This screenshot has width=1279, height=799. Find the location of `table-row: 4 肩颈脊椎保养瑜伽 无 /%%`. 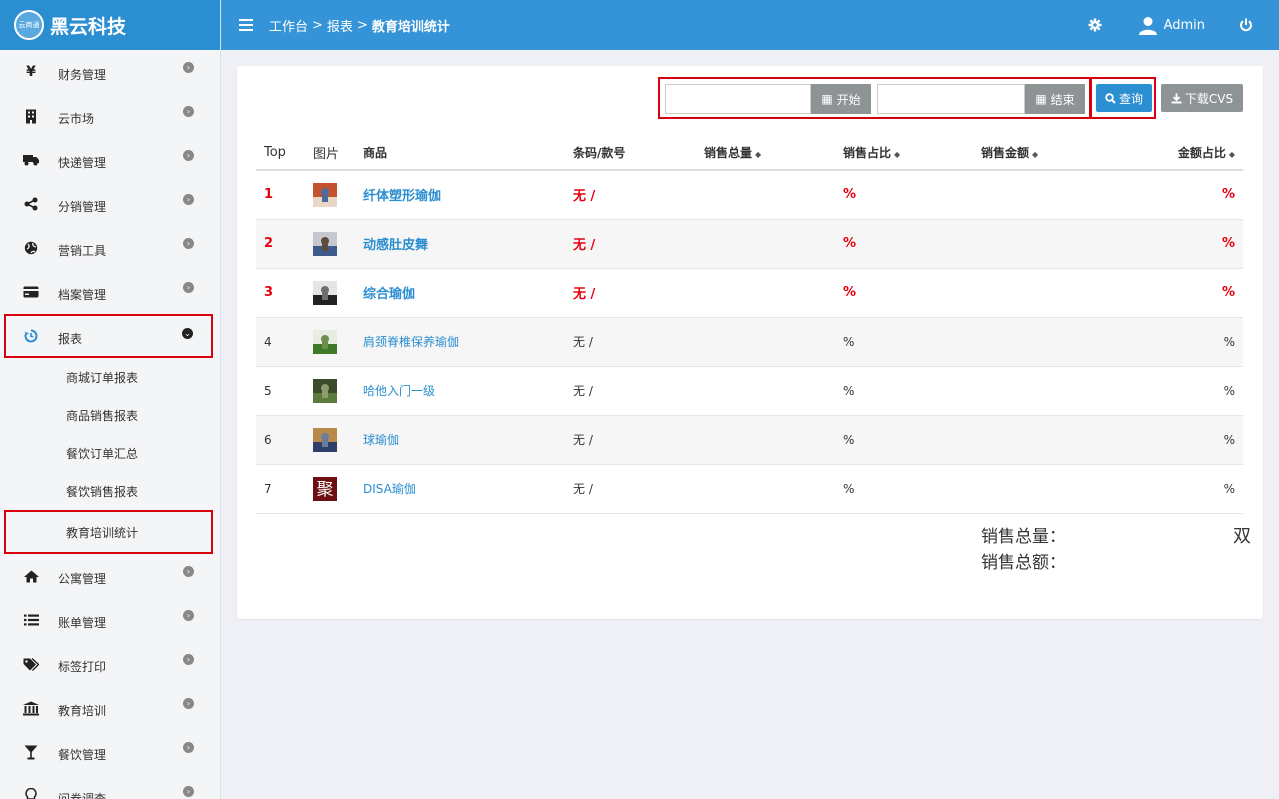

table-row: 4 肩颈脊椎保养瑜伽 无 /%% is located at coordinates (749, 342).